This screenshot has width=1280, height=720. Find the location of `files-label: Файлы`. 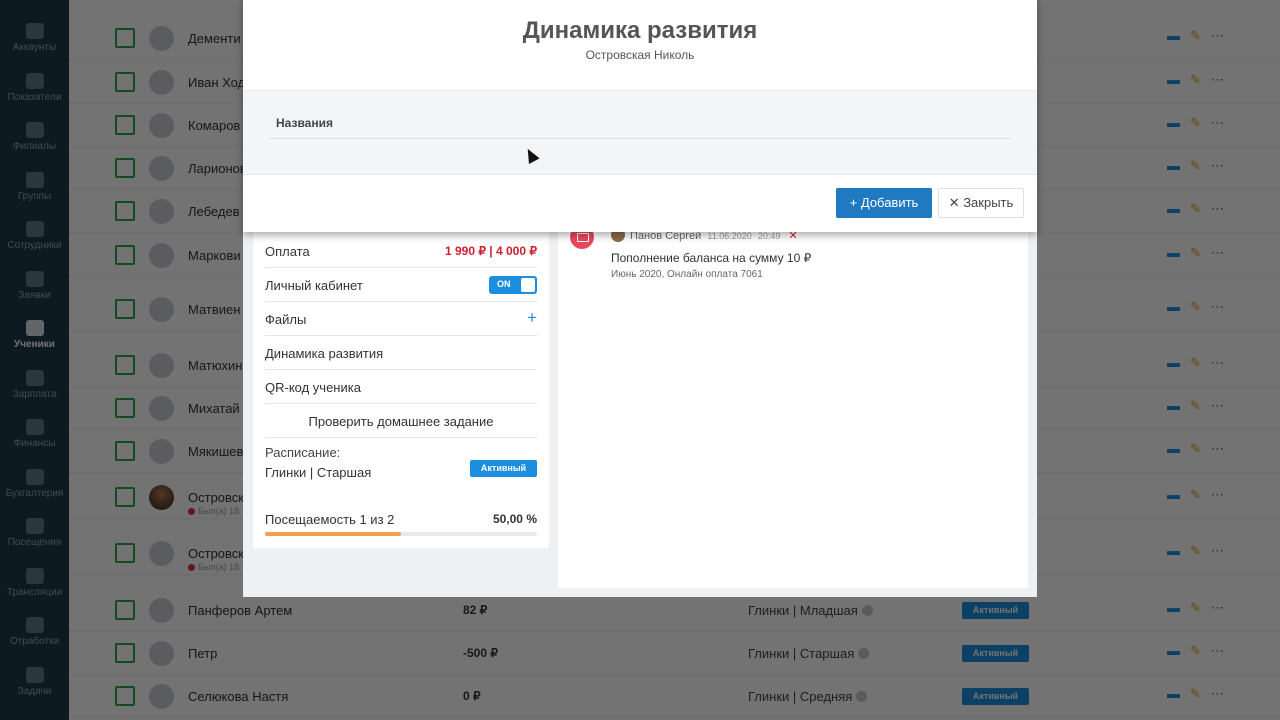

files-label: Файлы is located at coordinates (286, 319).